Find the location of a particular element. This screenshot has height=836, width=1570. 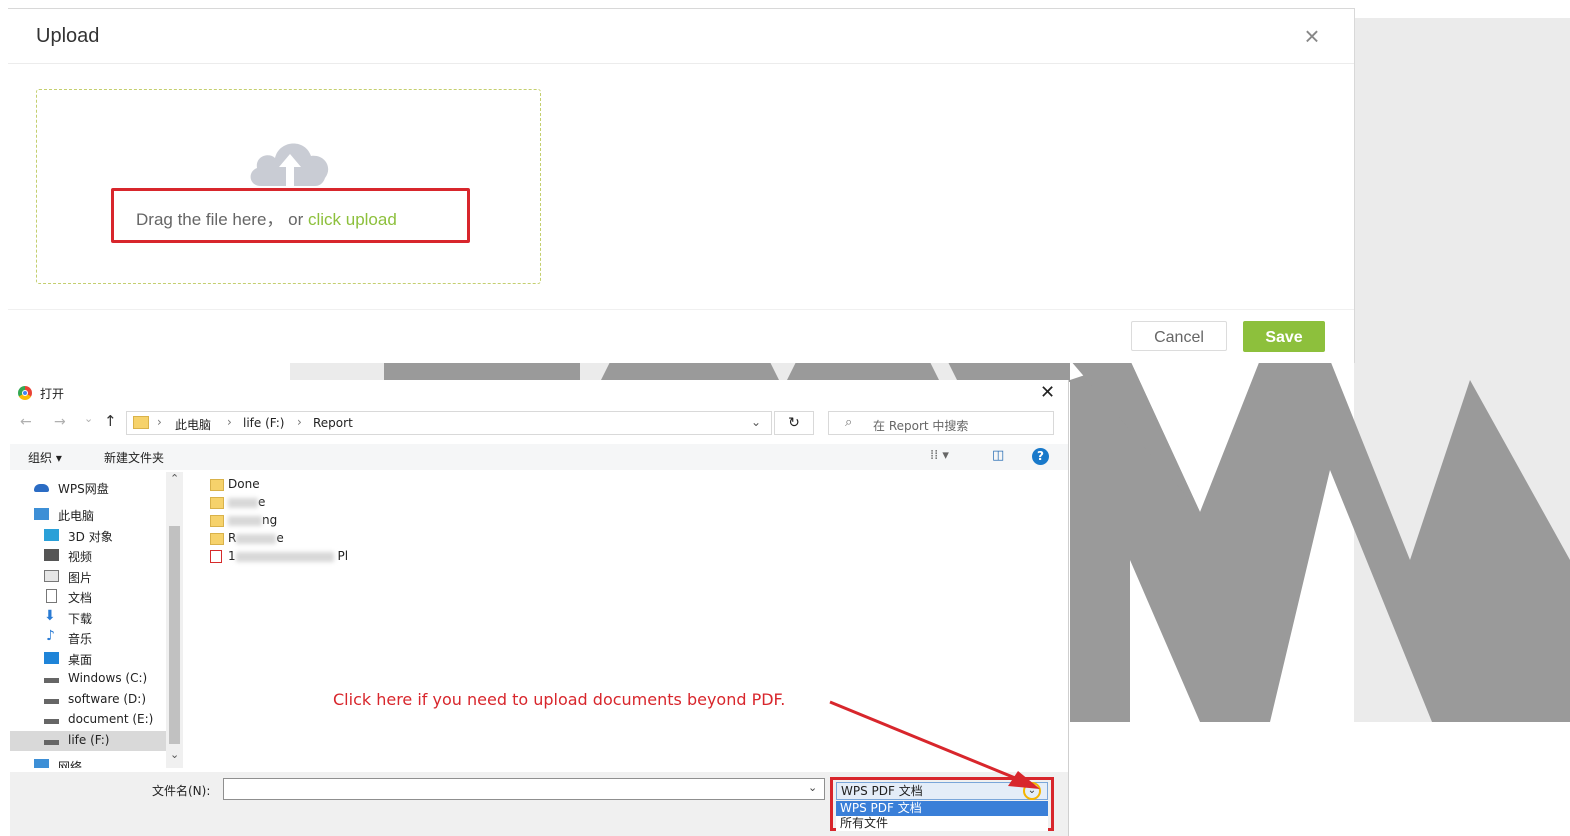

file-name-end: e is located at coordinates (262, 502).